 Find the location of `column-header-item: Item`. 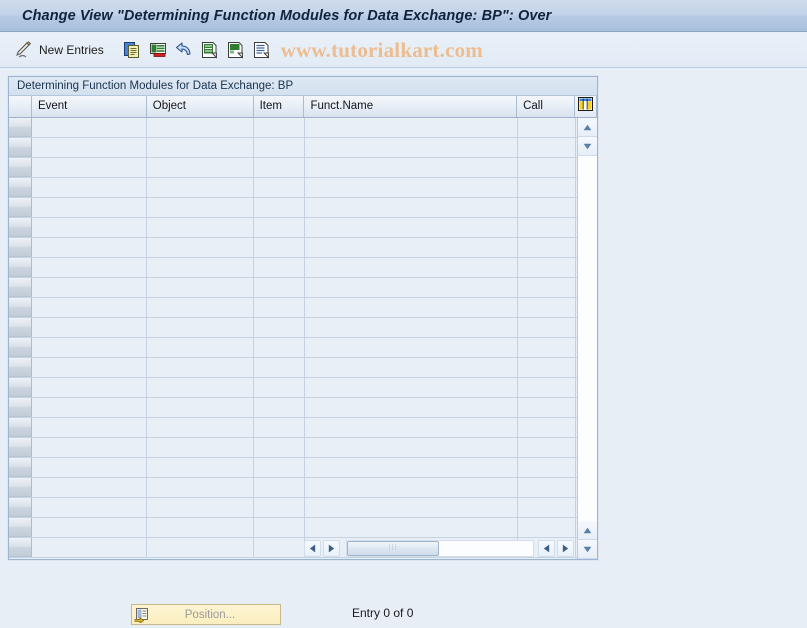

column-header-item: Item is located at coordinates (279, 106).